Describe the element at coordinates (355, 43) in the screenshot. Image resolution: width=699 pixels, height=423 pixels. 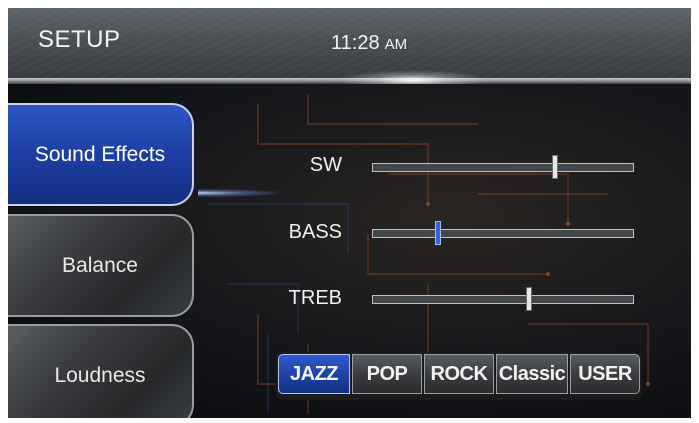
I see `clock-time: 11:28` at that location.